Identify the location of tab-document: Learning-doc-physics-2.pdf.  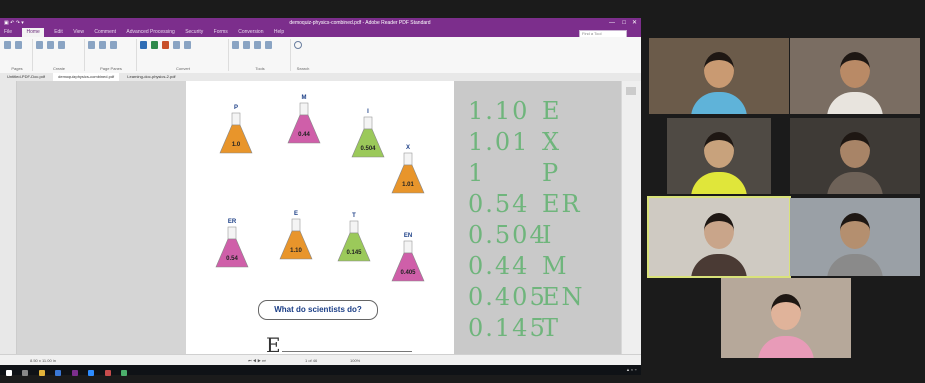
(151, 77).